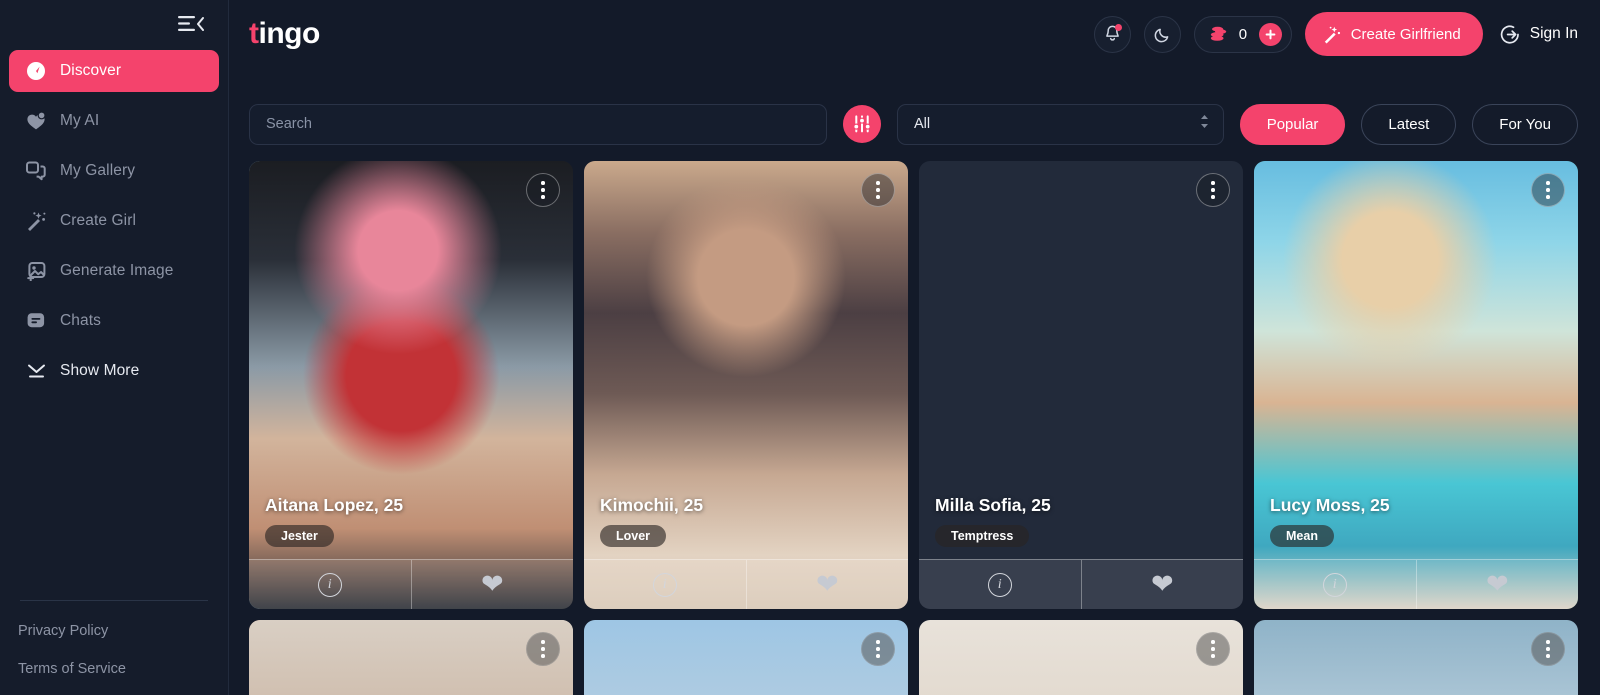 The height and width of the screenshot is (695, 1600). I want to click on top-header: tingo 0 Create Girlfriend Sign In, so click(914, 34).